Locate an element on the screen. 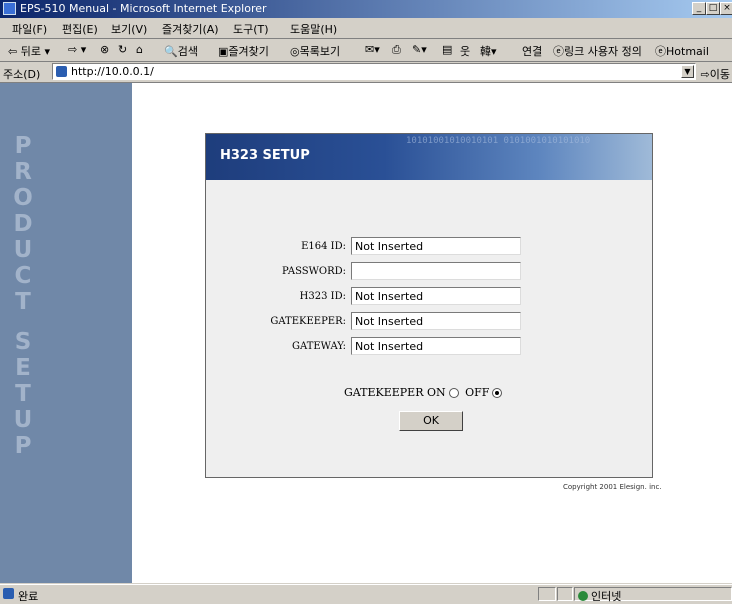 The height and width of the screenshot is (604, 732). zone-label: 인터넷 is located at coordinates (606, 596).